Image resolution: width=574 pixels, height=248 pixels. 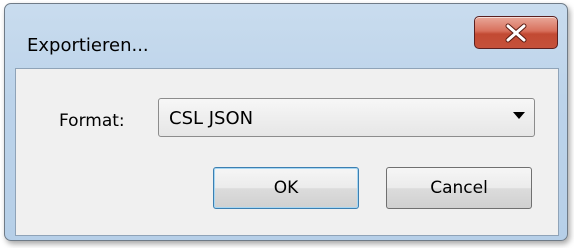 I want to click on close-button, so click(x=516, y=32).